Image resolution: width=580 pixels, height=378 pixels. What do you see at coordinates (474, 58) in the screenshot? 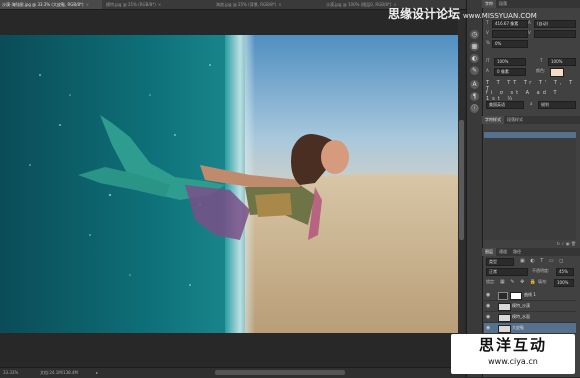
I see `adjustment-icon: ◐` at bounding box center [474, 58].